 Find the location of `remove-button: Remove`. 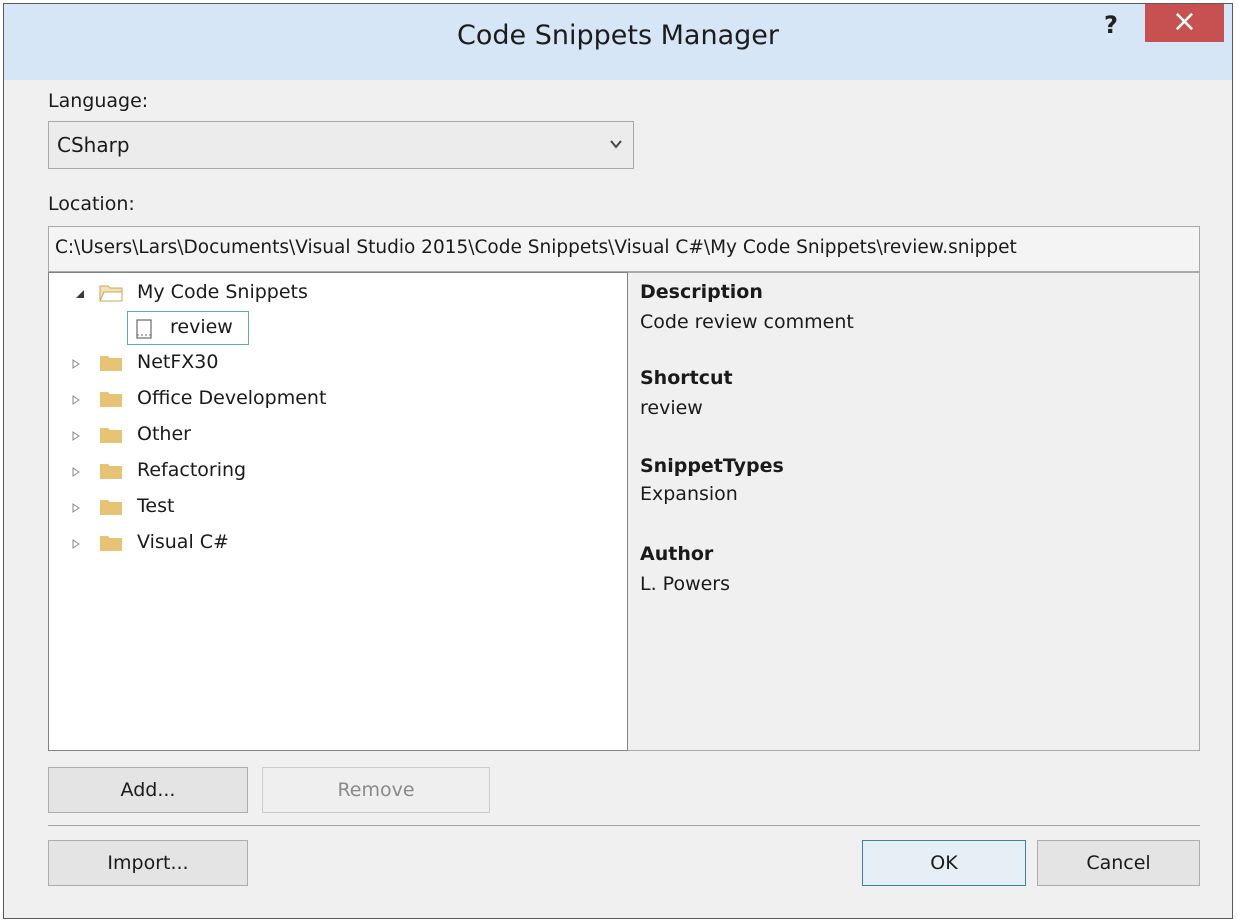

remove-button: Remove is located at coordinates (376, 790).